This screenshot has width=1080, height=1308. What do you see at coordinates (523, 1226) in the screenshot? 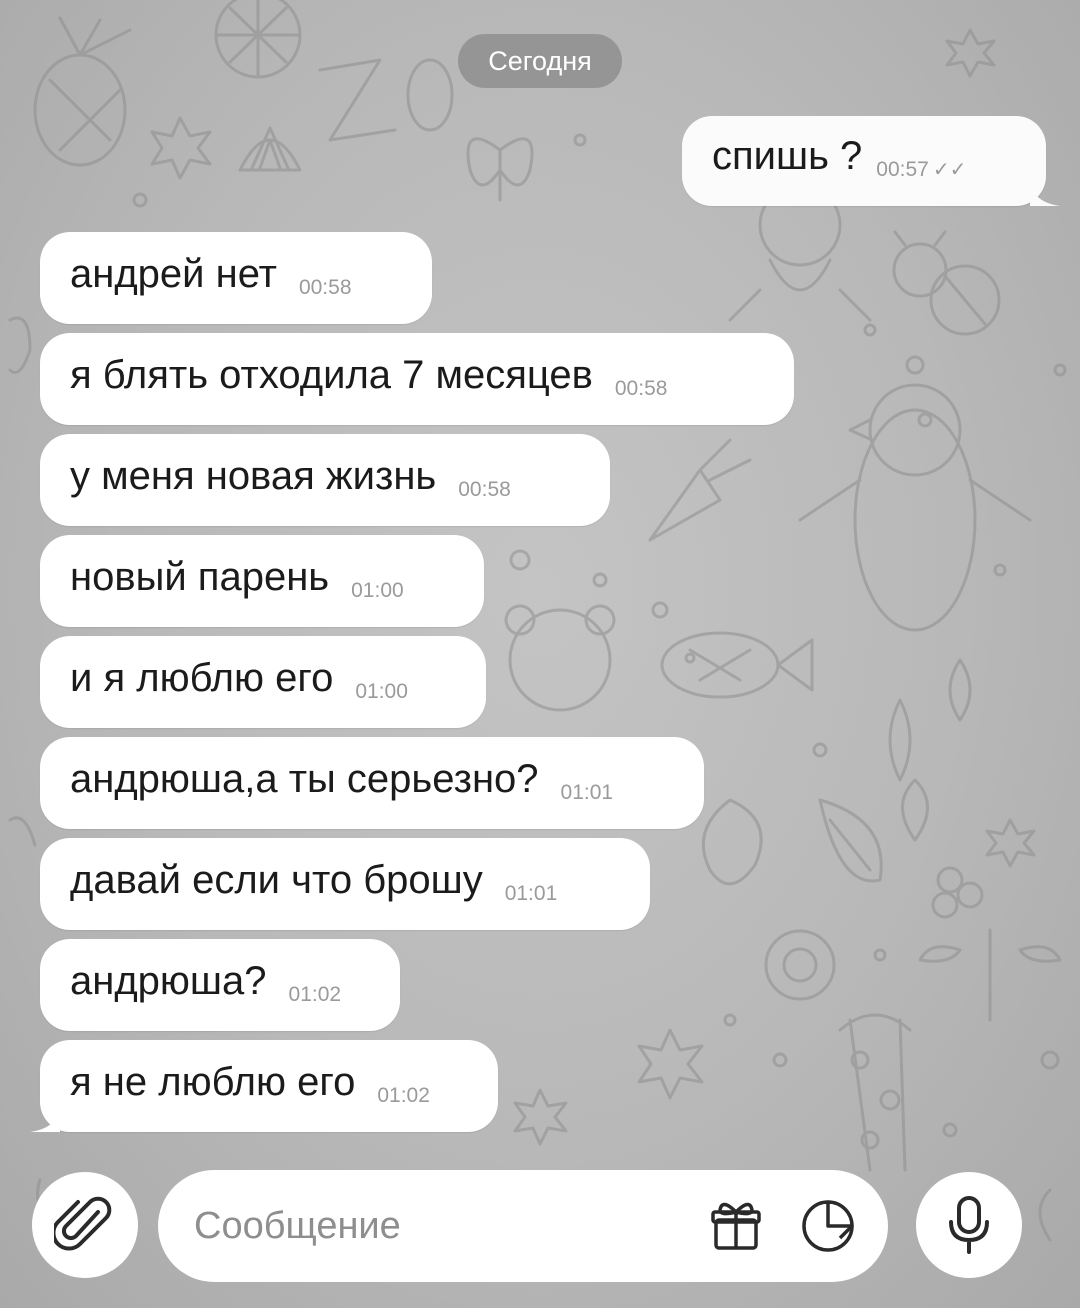
I see `message-input-bar: Сообщение` at bounding box center [523, 1226].